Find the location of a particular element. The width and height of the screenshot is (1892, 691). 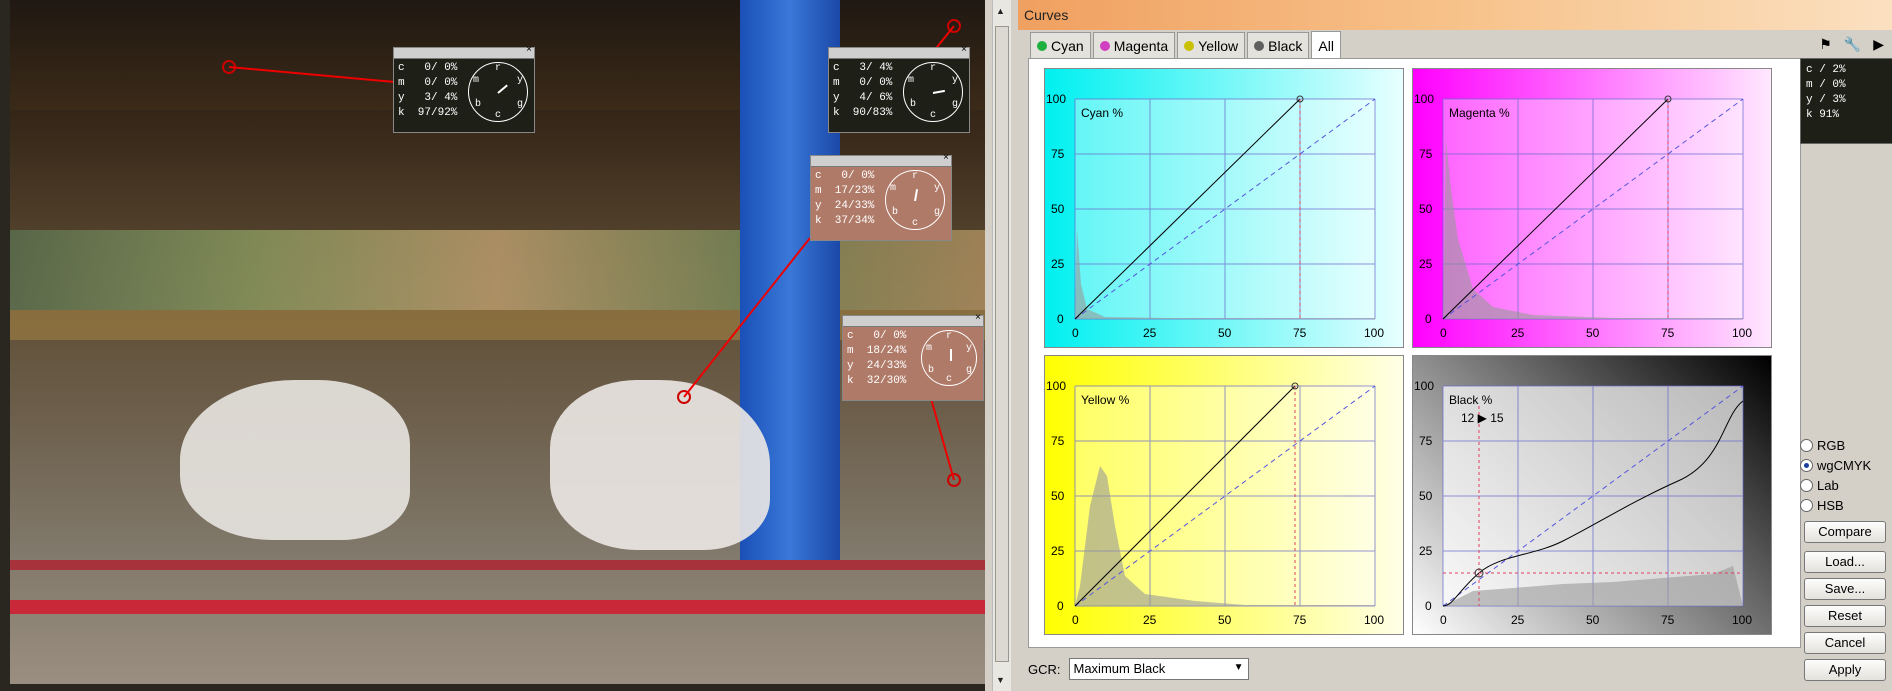

compare-button: Compare is located at coordinates (1845, 532).